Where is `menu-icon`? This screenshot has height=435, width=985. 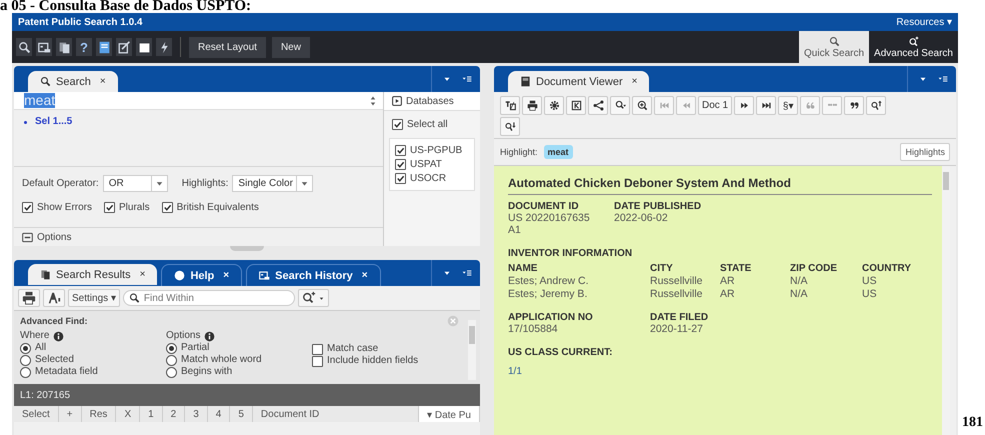 menu-icon is located at coordinates (467, 273).